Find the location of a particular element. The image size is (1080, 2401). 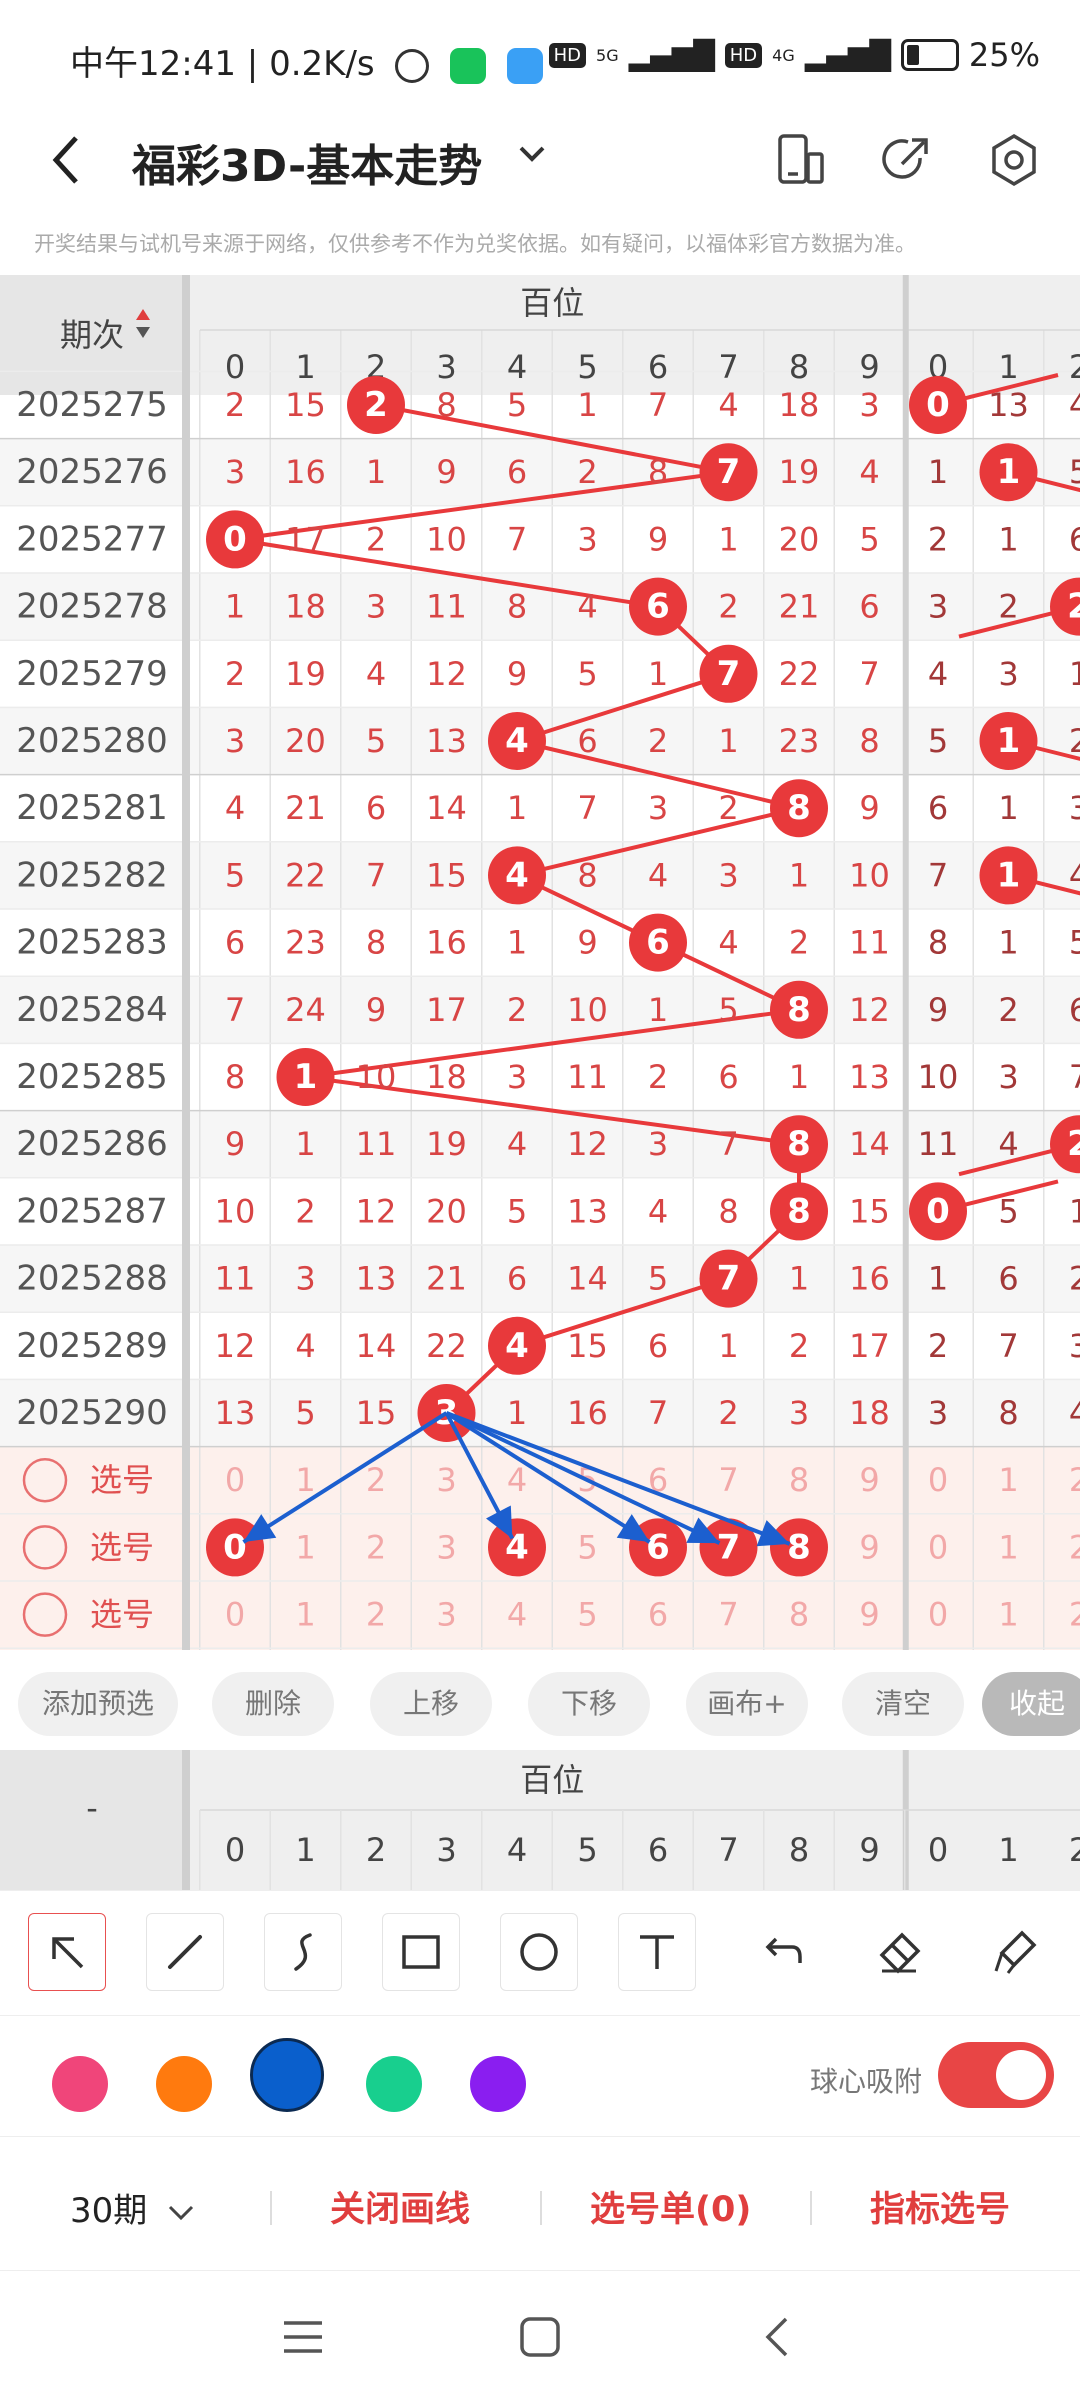

line-tool-button is located at coordinates (185, 1952).